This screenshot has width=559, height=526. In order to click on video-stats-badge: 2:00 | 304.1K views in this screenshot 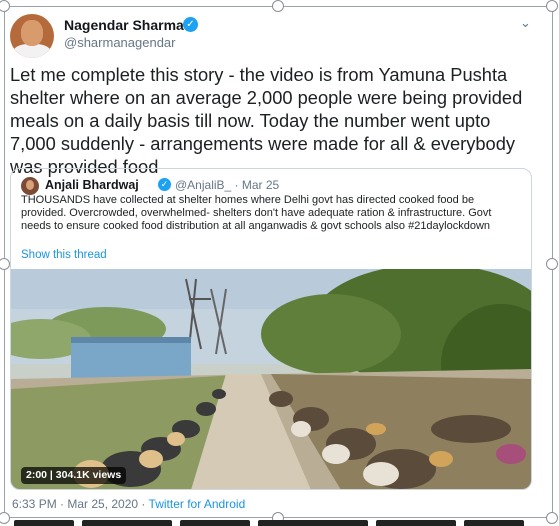, I will do `click(74, 475)`.